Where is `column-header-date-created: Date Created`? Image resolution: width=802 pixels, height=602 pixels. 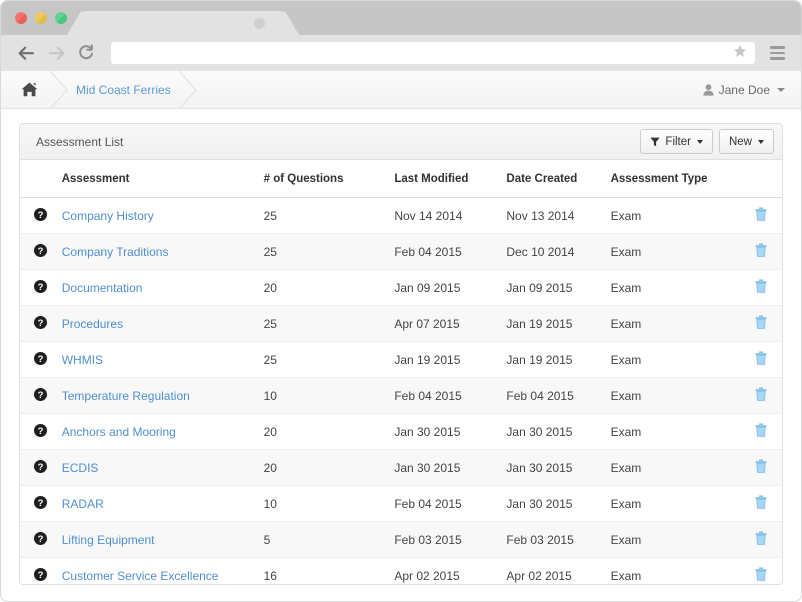 column-header-date-created: Date Created is located at coordinates (550, 179).